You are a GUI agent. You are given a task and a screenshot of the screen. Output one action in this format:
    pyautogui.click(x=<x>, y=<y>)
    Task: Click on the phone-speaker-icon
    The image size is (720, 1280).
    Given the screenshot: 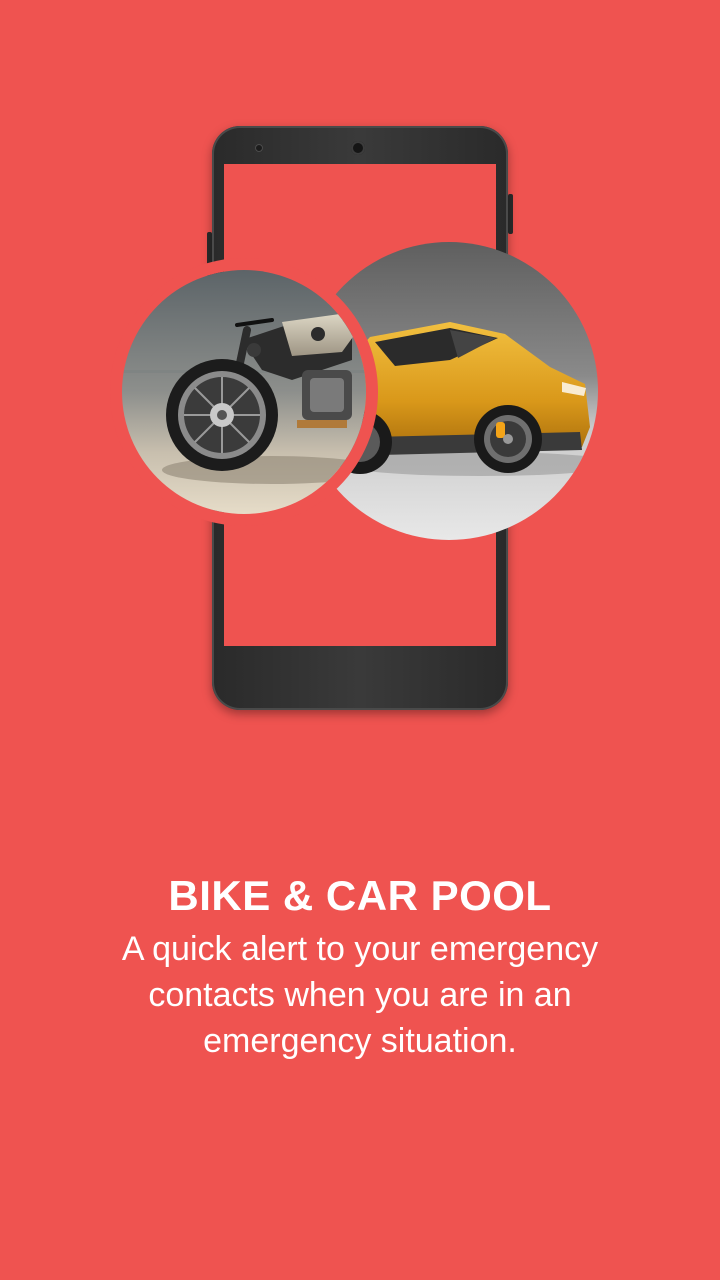 What is the action you would take?
    pyautogui.click(x=259, y=148)
    